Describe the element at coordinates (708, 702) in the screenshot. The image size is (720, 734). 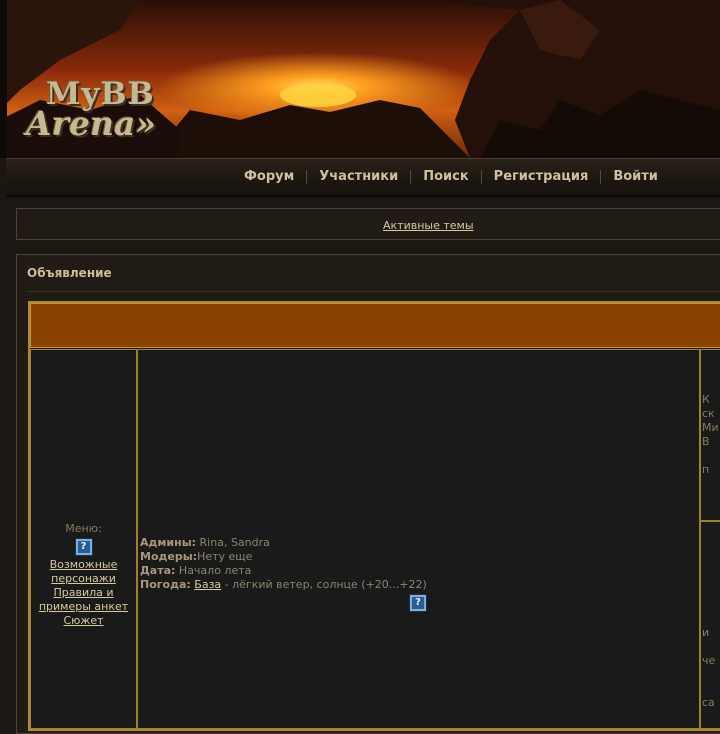
I see `side-text-fragment: са` at that location.